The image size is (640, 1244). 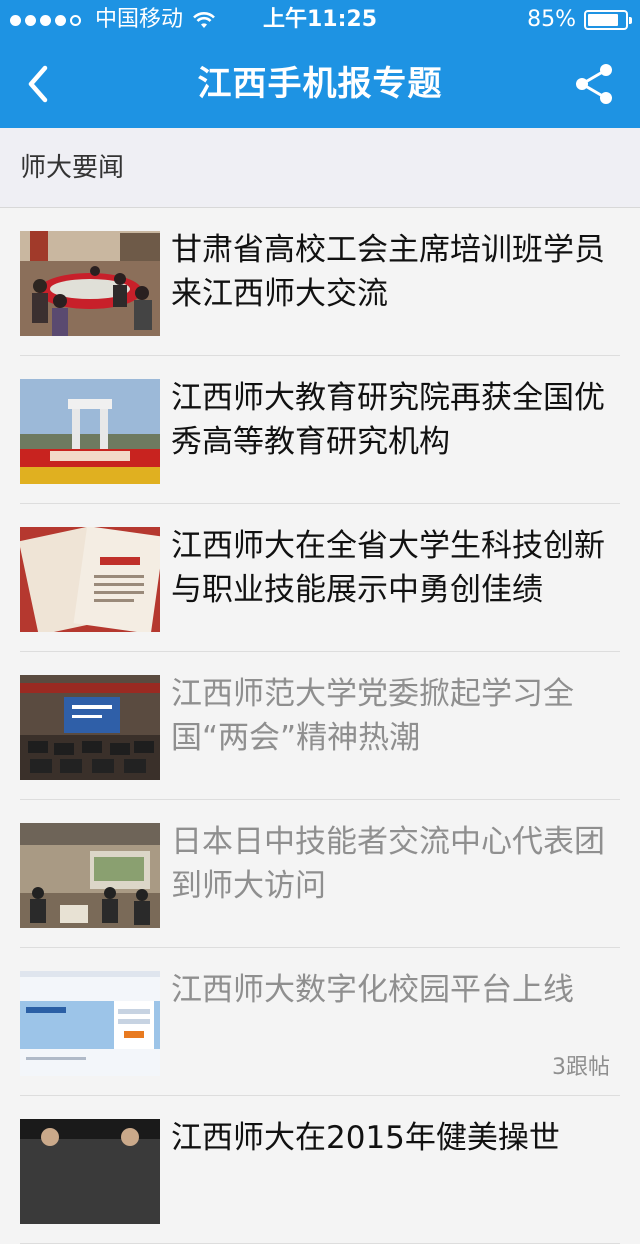 What do you see at coordinates (388, 568) in the screenshot?
I see `article-title: 江西师大在全省大学生科技创新与职业技能展示中勇创佳绩` at bounding box center [388, 568].